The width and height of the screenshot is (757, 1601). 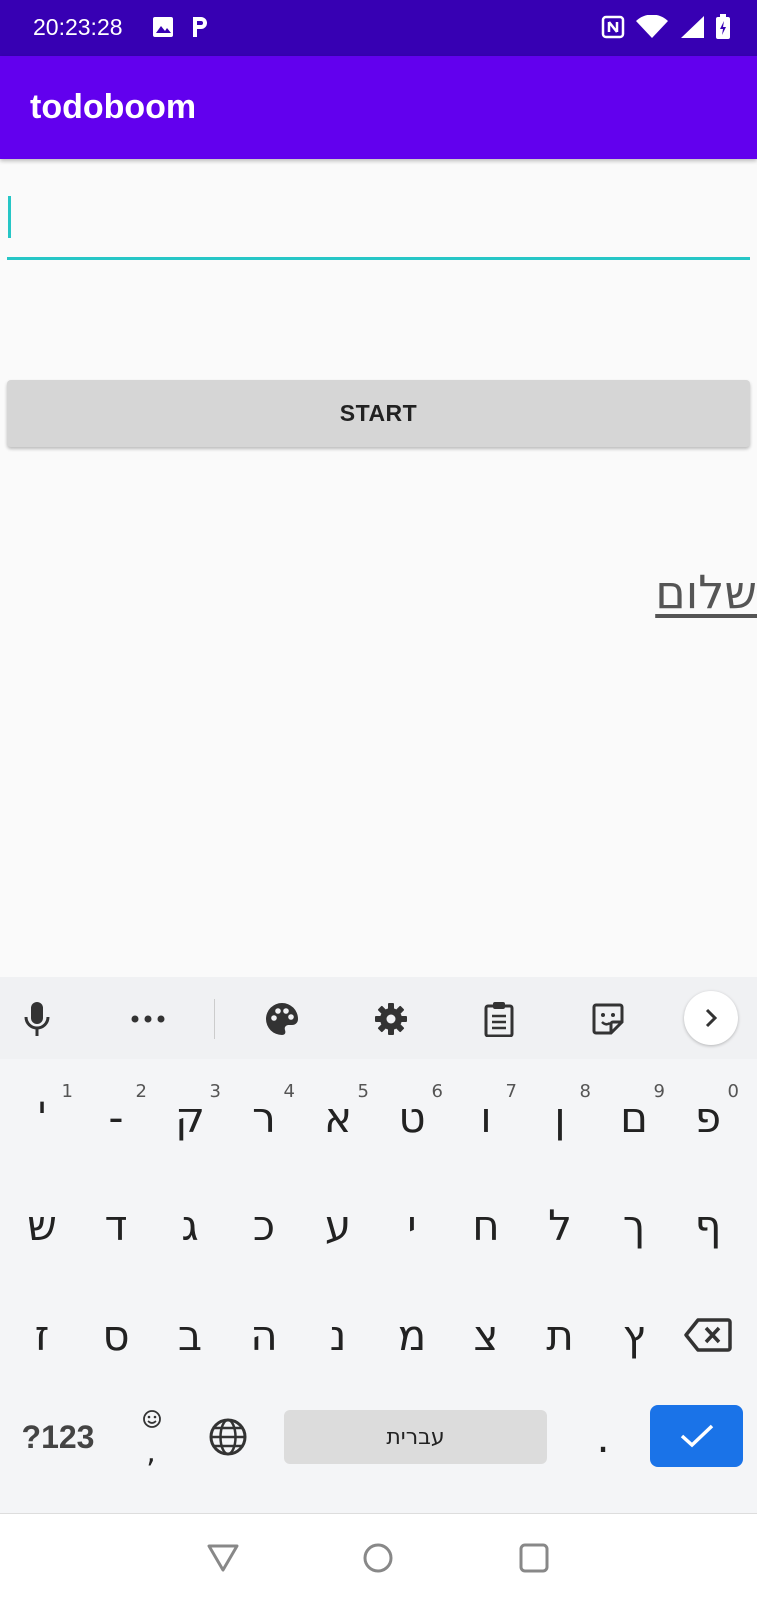 I want to click on period-key: ., so click(x=603, y=1437).